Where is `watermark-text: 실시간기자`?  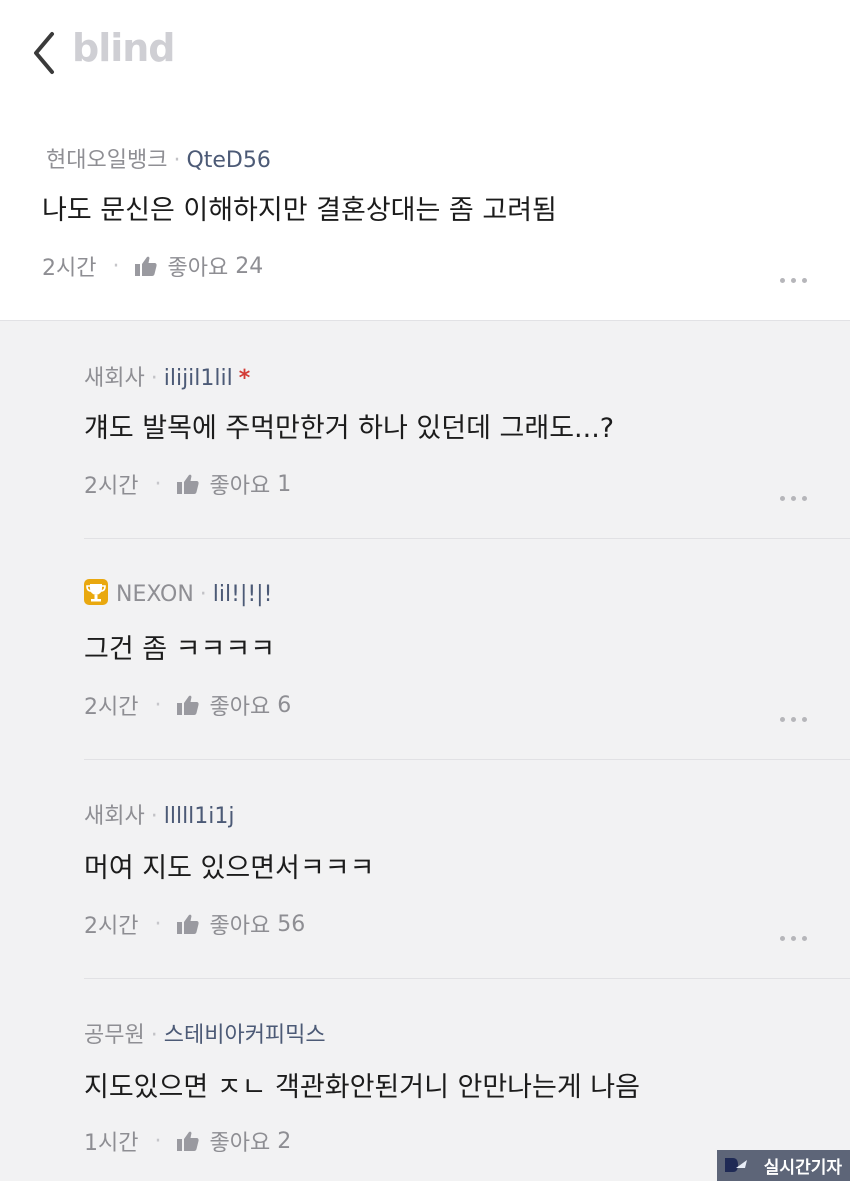
watermark-text: 실시간기자 is located at coordinates (802, 1168).